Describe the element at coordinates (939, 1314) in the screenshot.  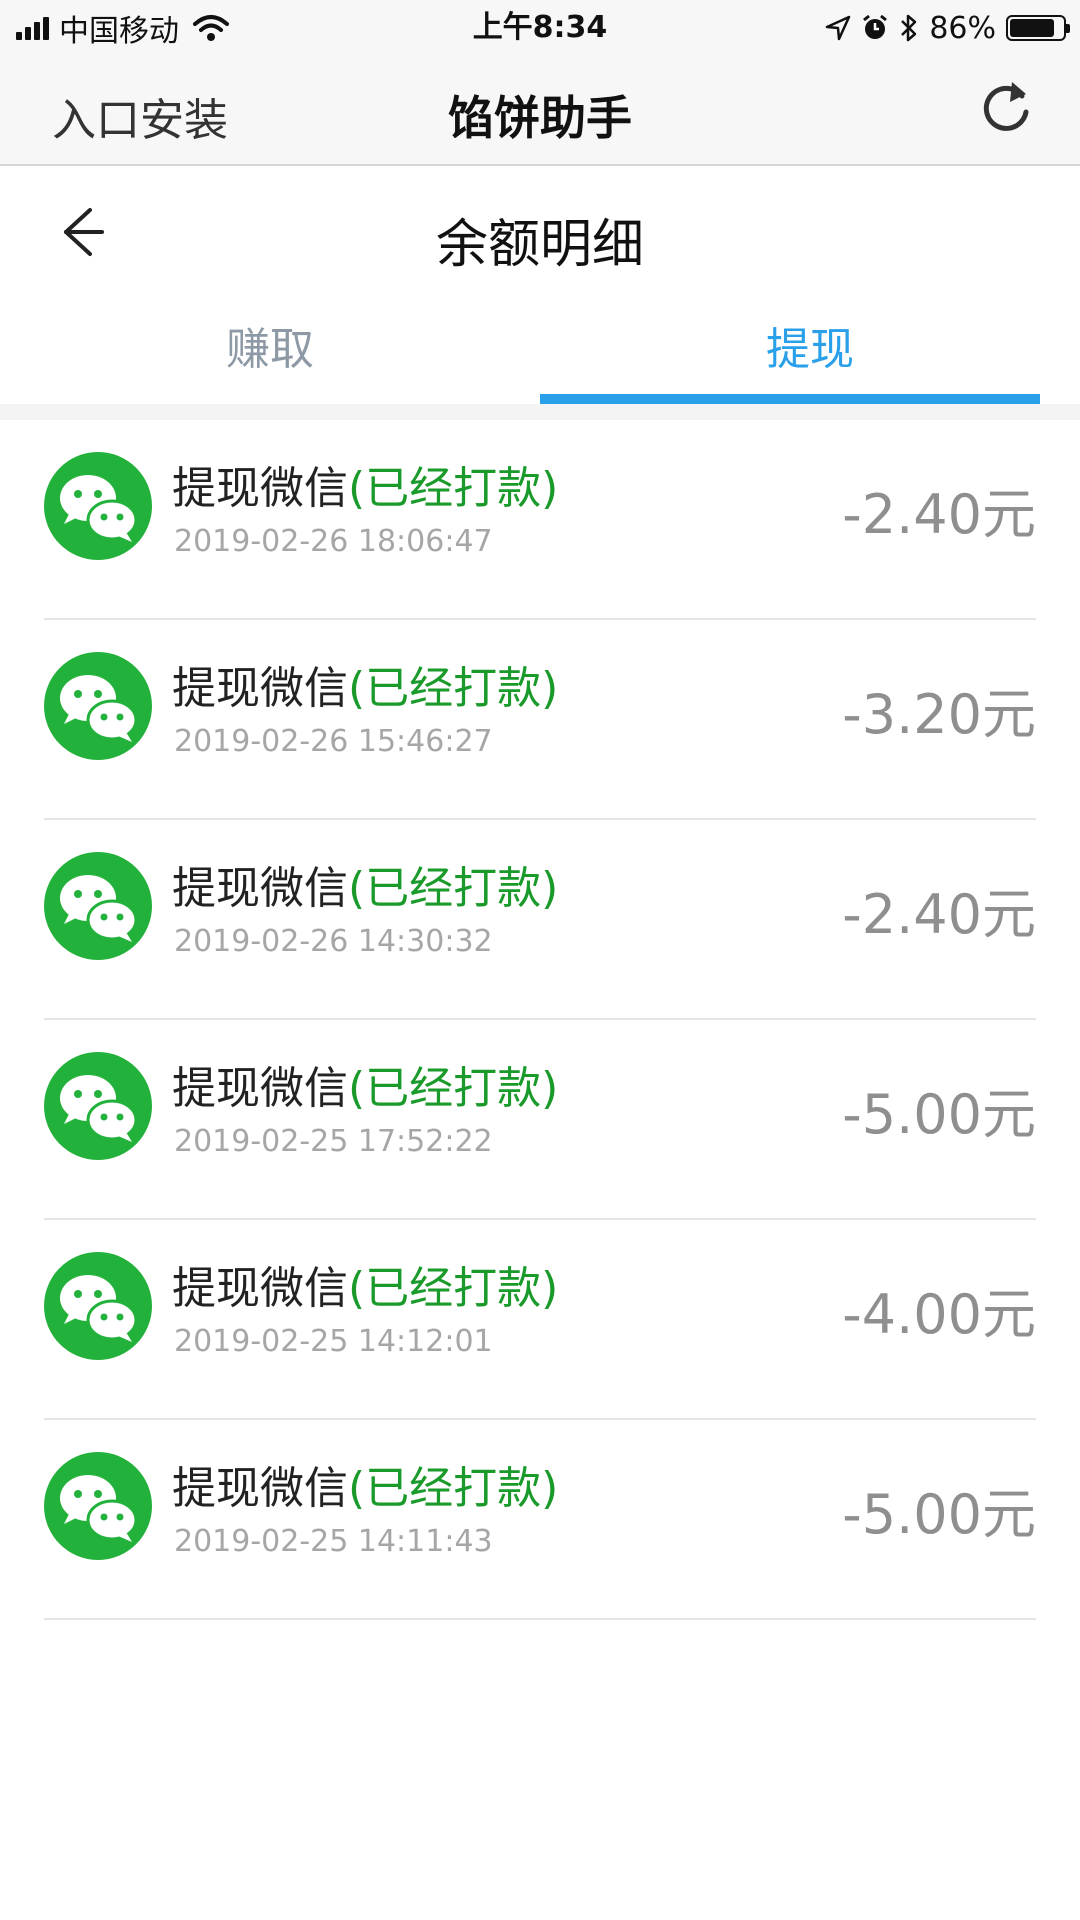
I see `record-amount: -4.00元` at that location.